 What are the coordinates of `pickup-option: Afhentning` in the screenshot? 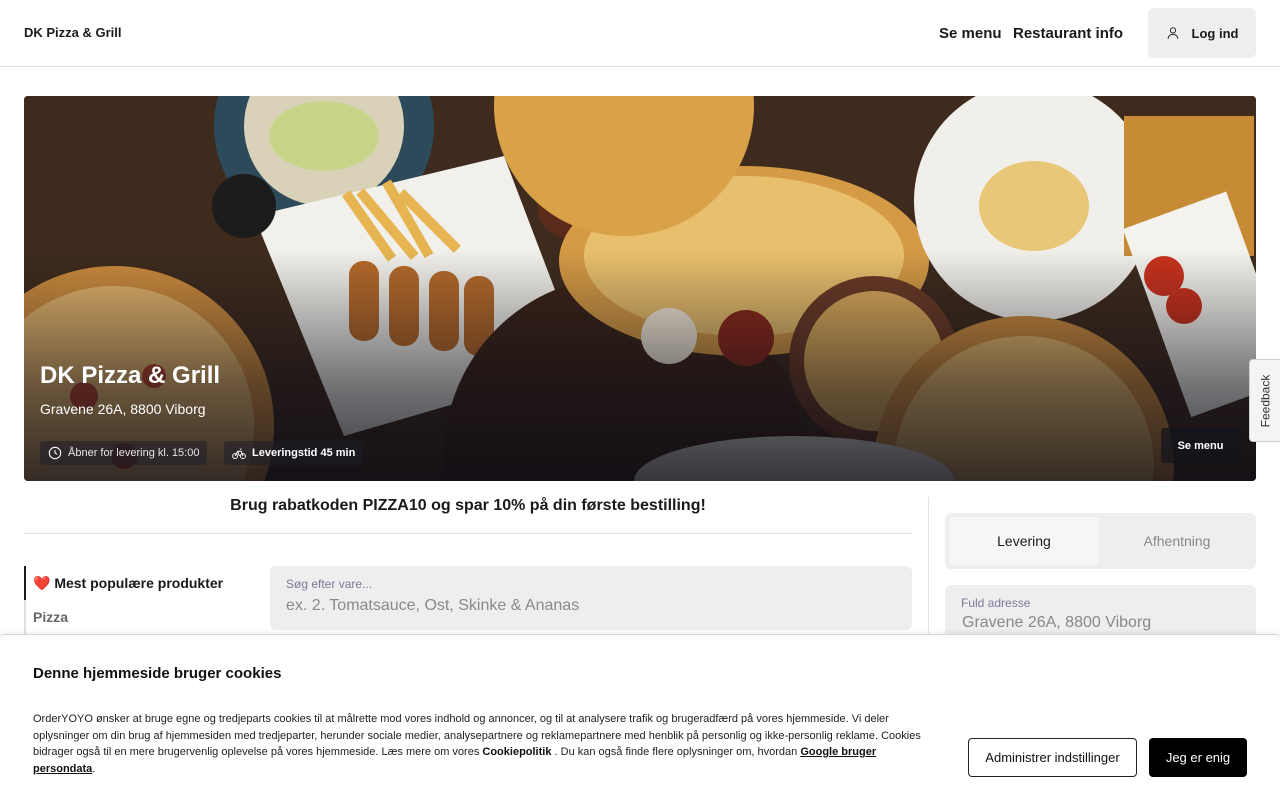 It's located at (1177, 541).